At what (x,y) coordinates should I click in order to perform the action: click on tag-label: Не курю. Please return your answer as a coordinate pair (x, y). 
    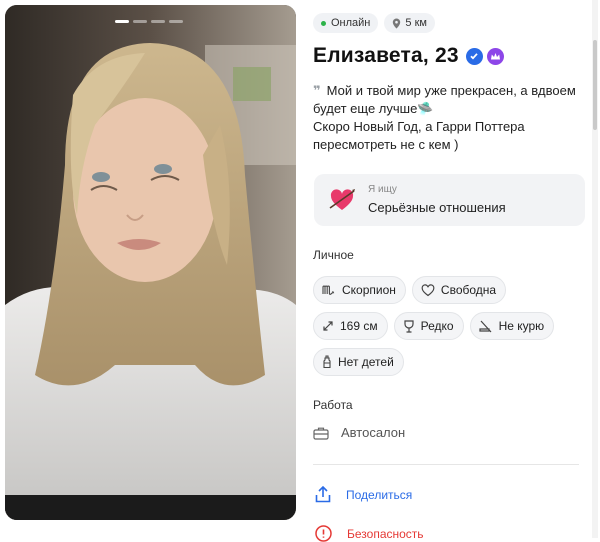
    Looking at the image, I should click on (521, 326).